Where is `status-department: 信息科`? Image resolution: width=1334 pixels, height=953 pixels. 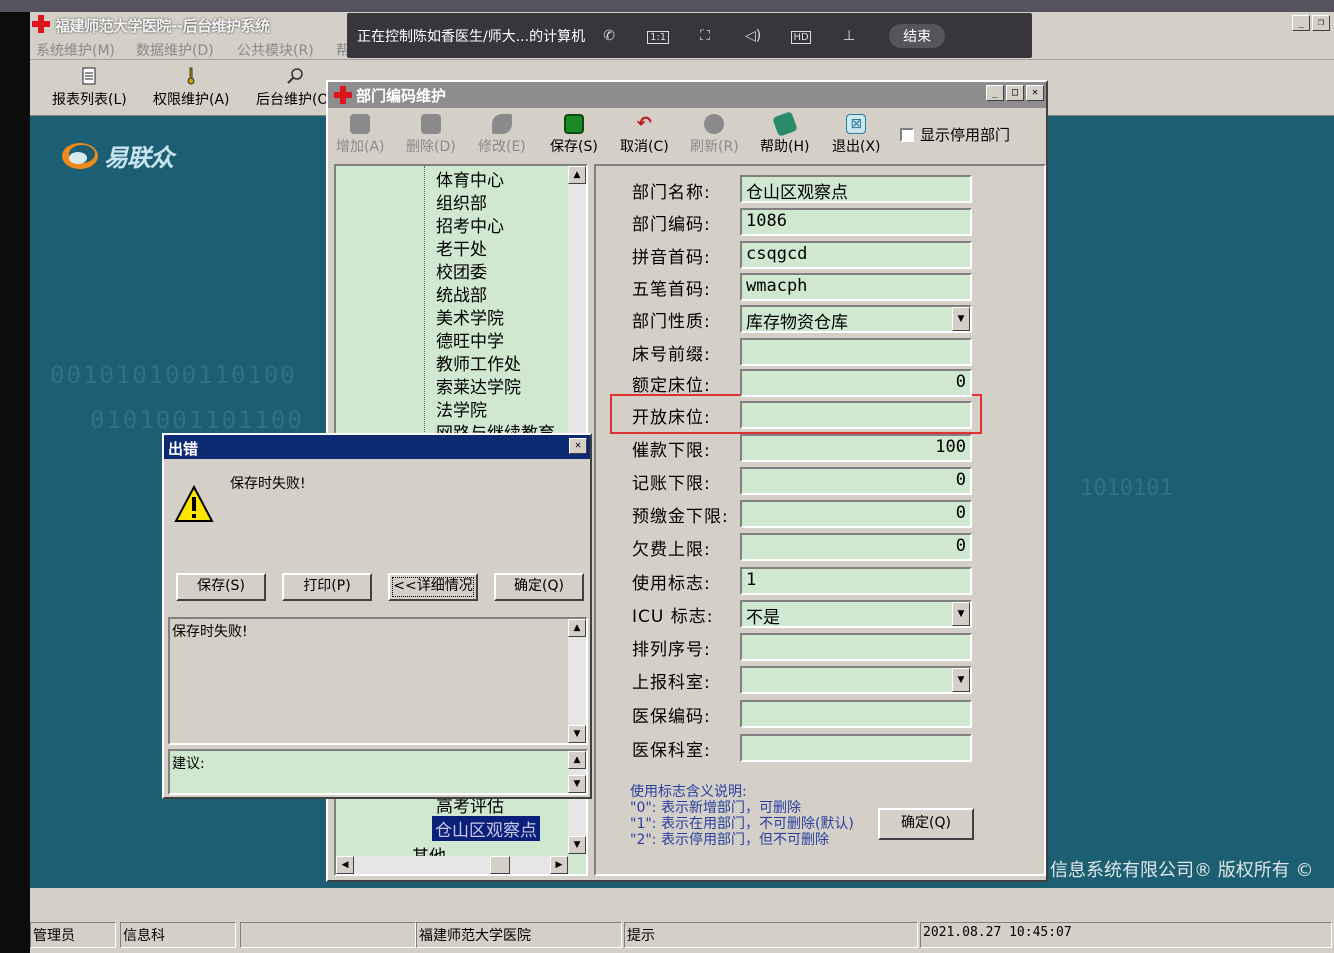
status-department: 信息科 is located at coordinates (178, 935).